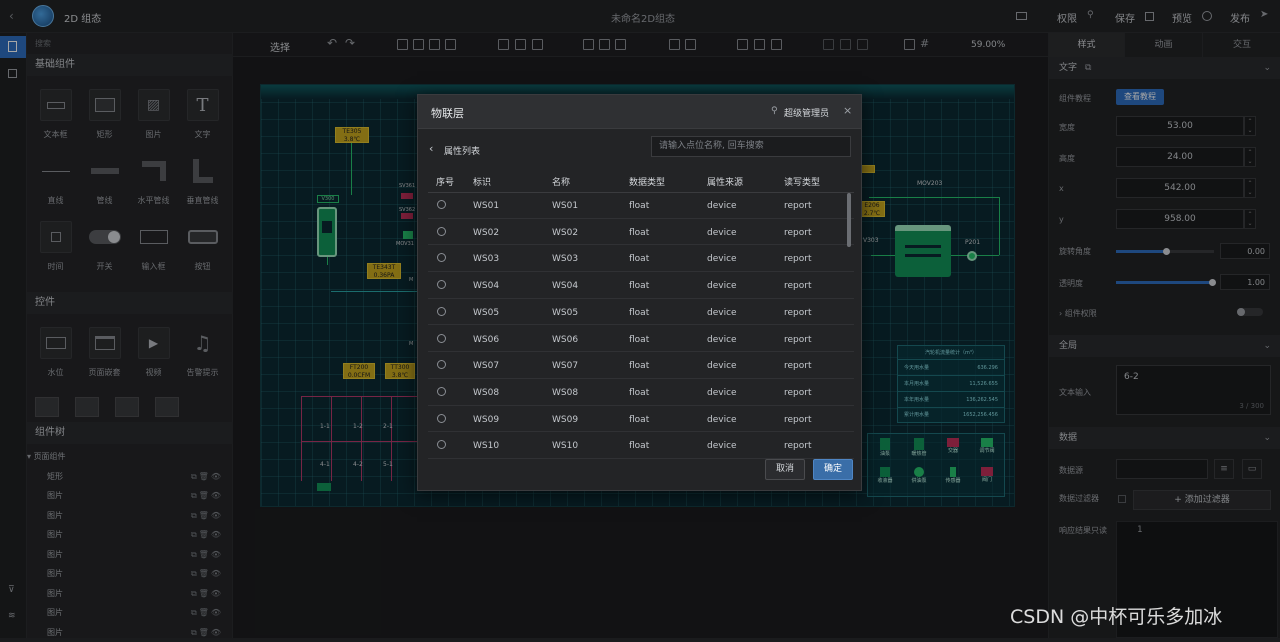  What do you see at coordinates (847, 110) in the screenshot?
I see `close-icon: ×` at bounding box center [847, 110].